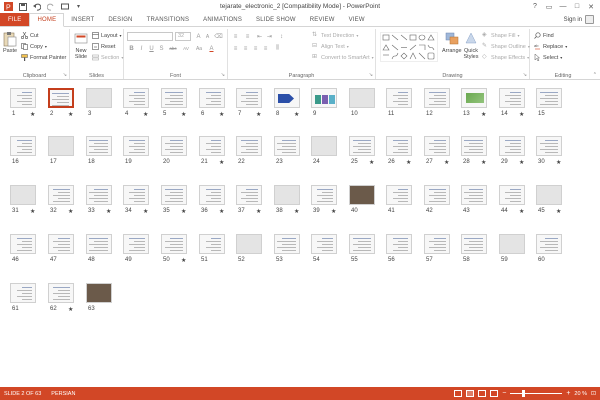 Image resolution: width=600 pixels, height=400 pixels. What do you see at coordinates (591, 7) in the screenshot?
I see `close-button: ✕` at bounding box center [591, 7].